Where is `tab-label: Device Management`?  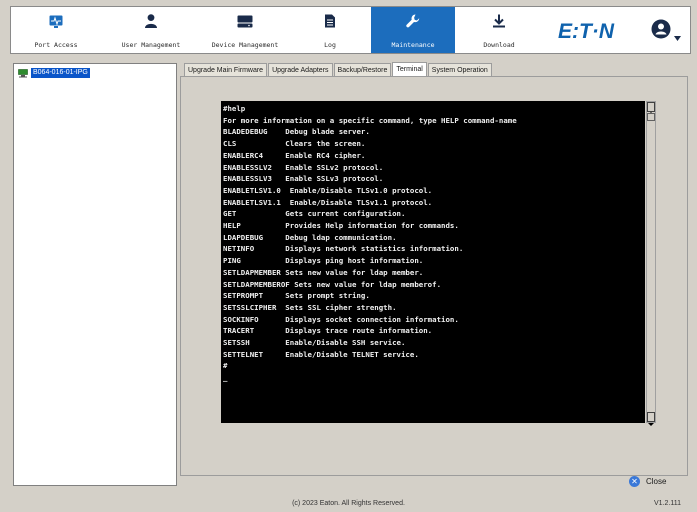
tab-label: Device Management is located at coordinates (245, 45).